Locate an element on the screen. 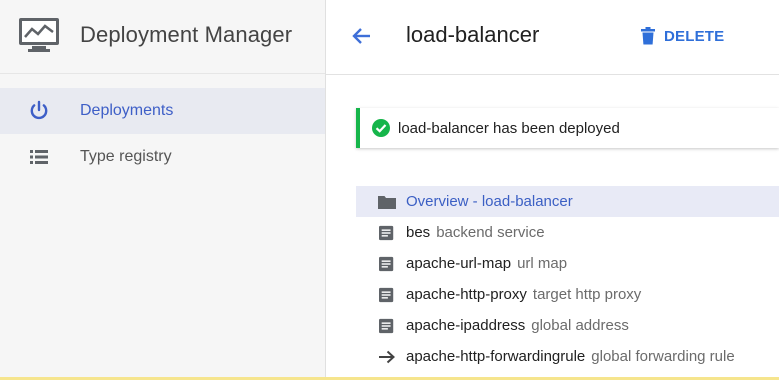  sidebar-item-label: Deployments is located at coordinates (127, 110).